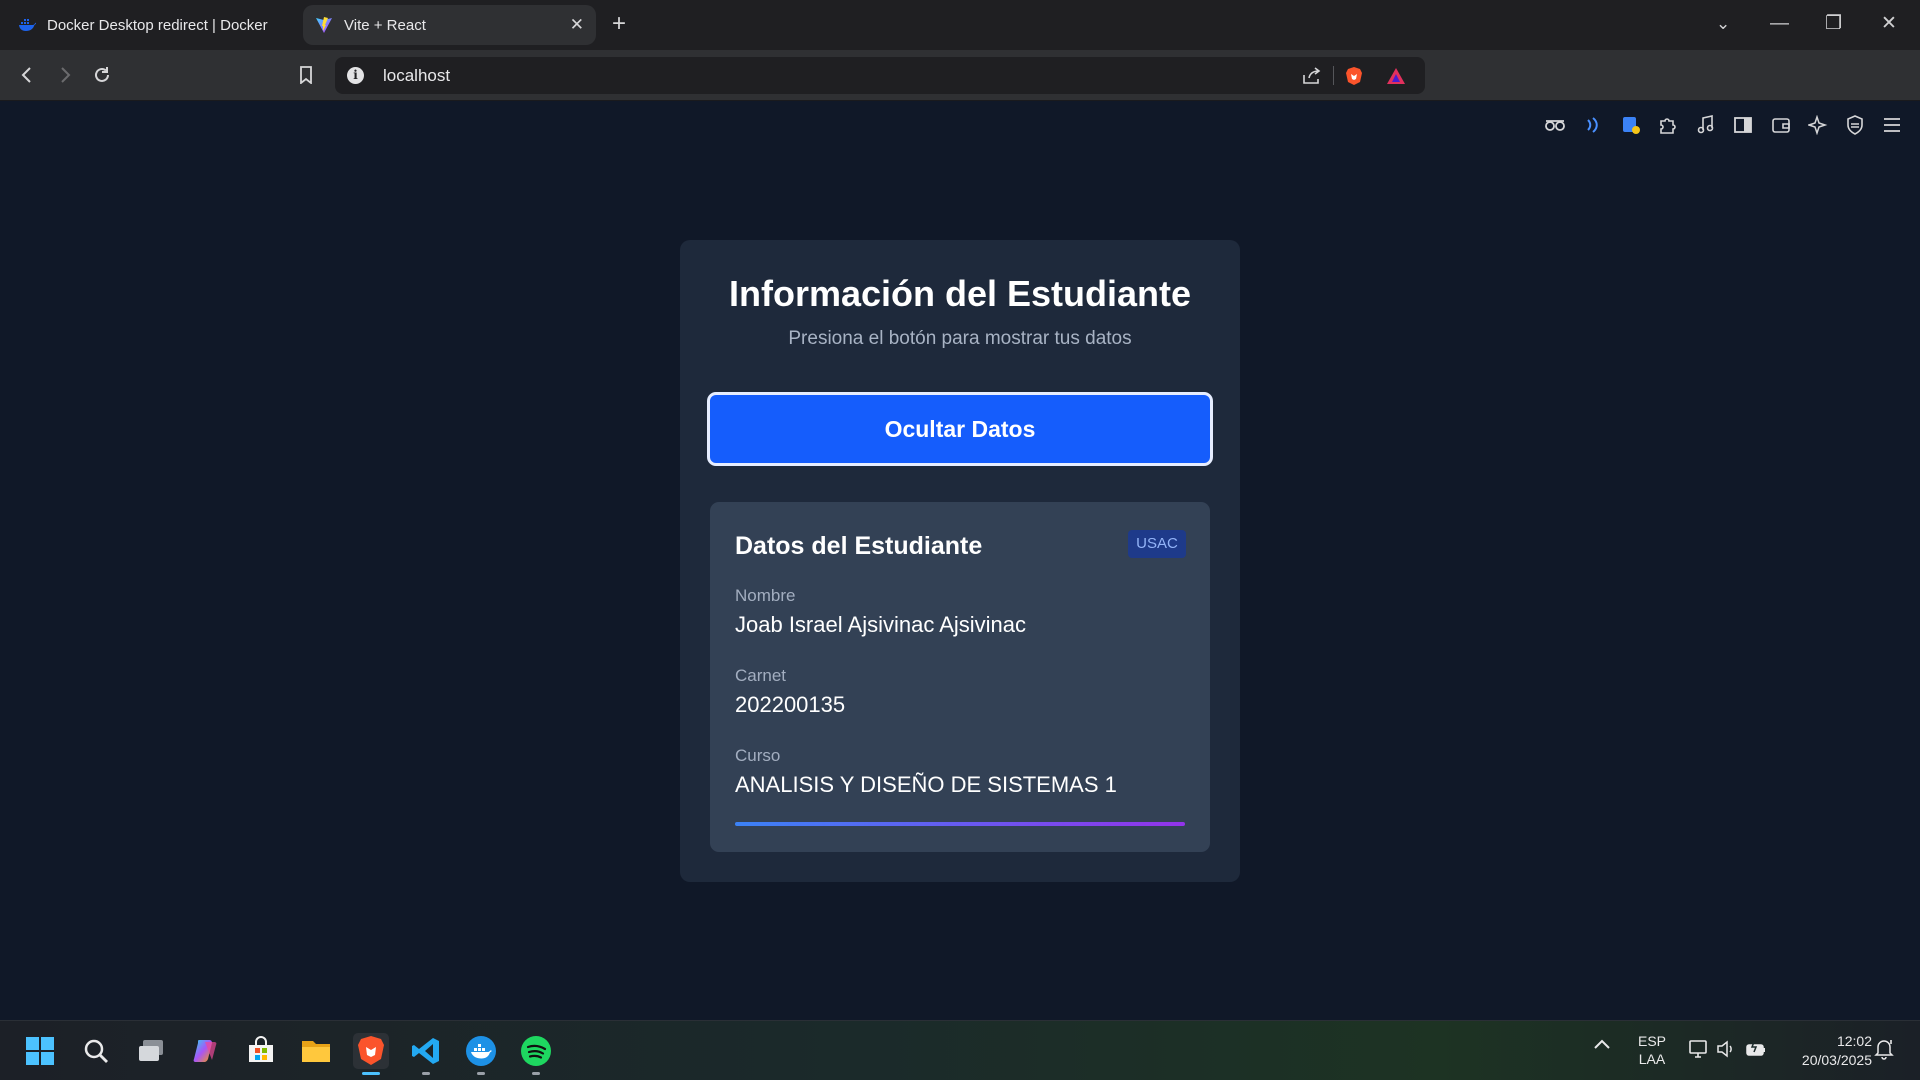  Describe the element at coordinates (426, 1051) in the screenshot. I see `vscode-icon` at that location.